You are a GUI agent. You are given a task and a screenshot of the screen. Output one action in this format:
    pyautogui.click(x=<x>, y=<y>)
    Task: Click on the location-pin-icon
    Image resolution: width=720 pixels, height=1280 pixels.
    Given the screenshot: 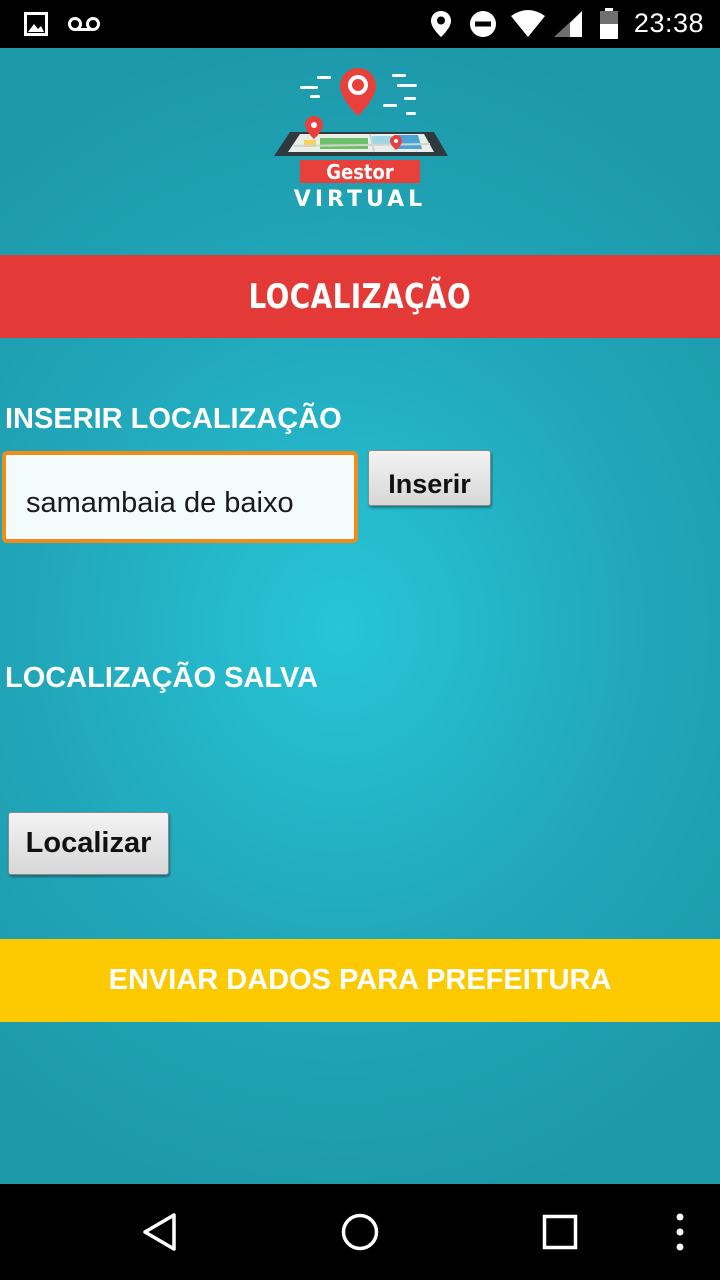 What is the action you would take?
    pyautogui.click(x=441, y=24)
    